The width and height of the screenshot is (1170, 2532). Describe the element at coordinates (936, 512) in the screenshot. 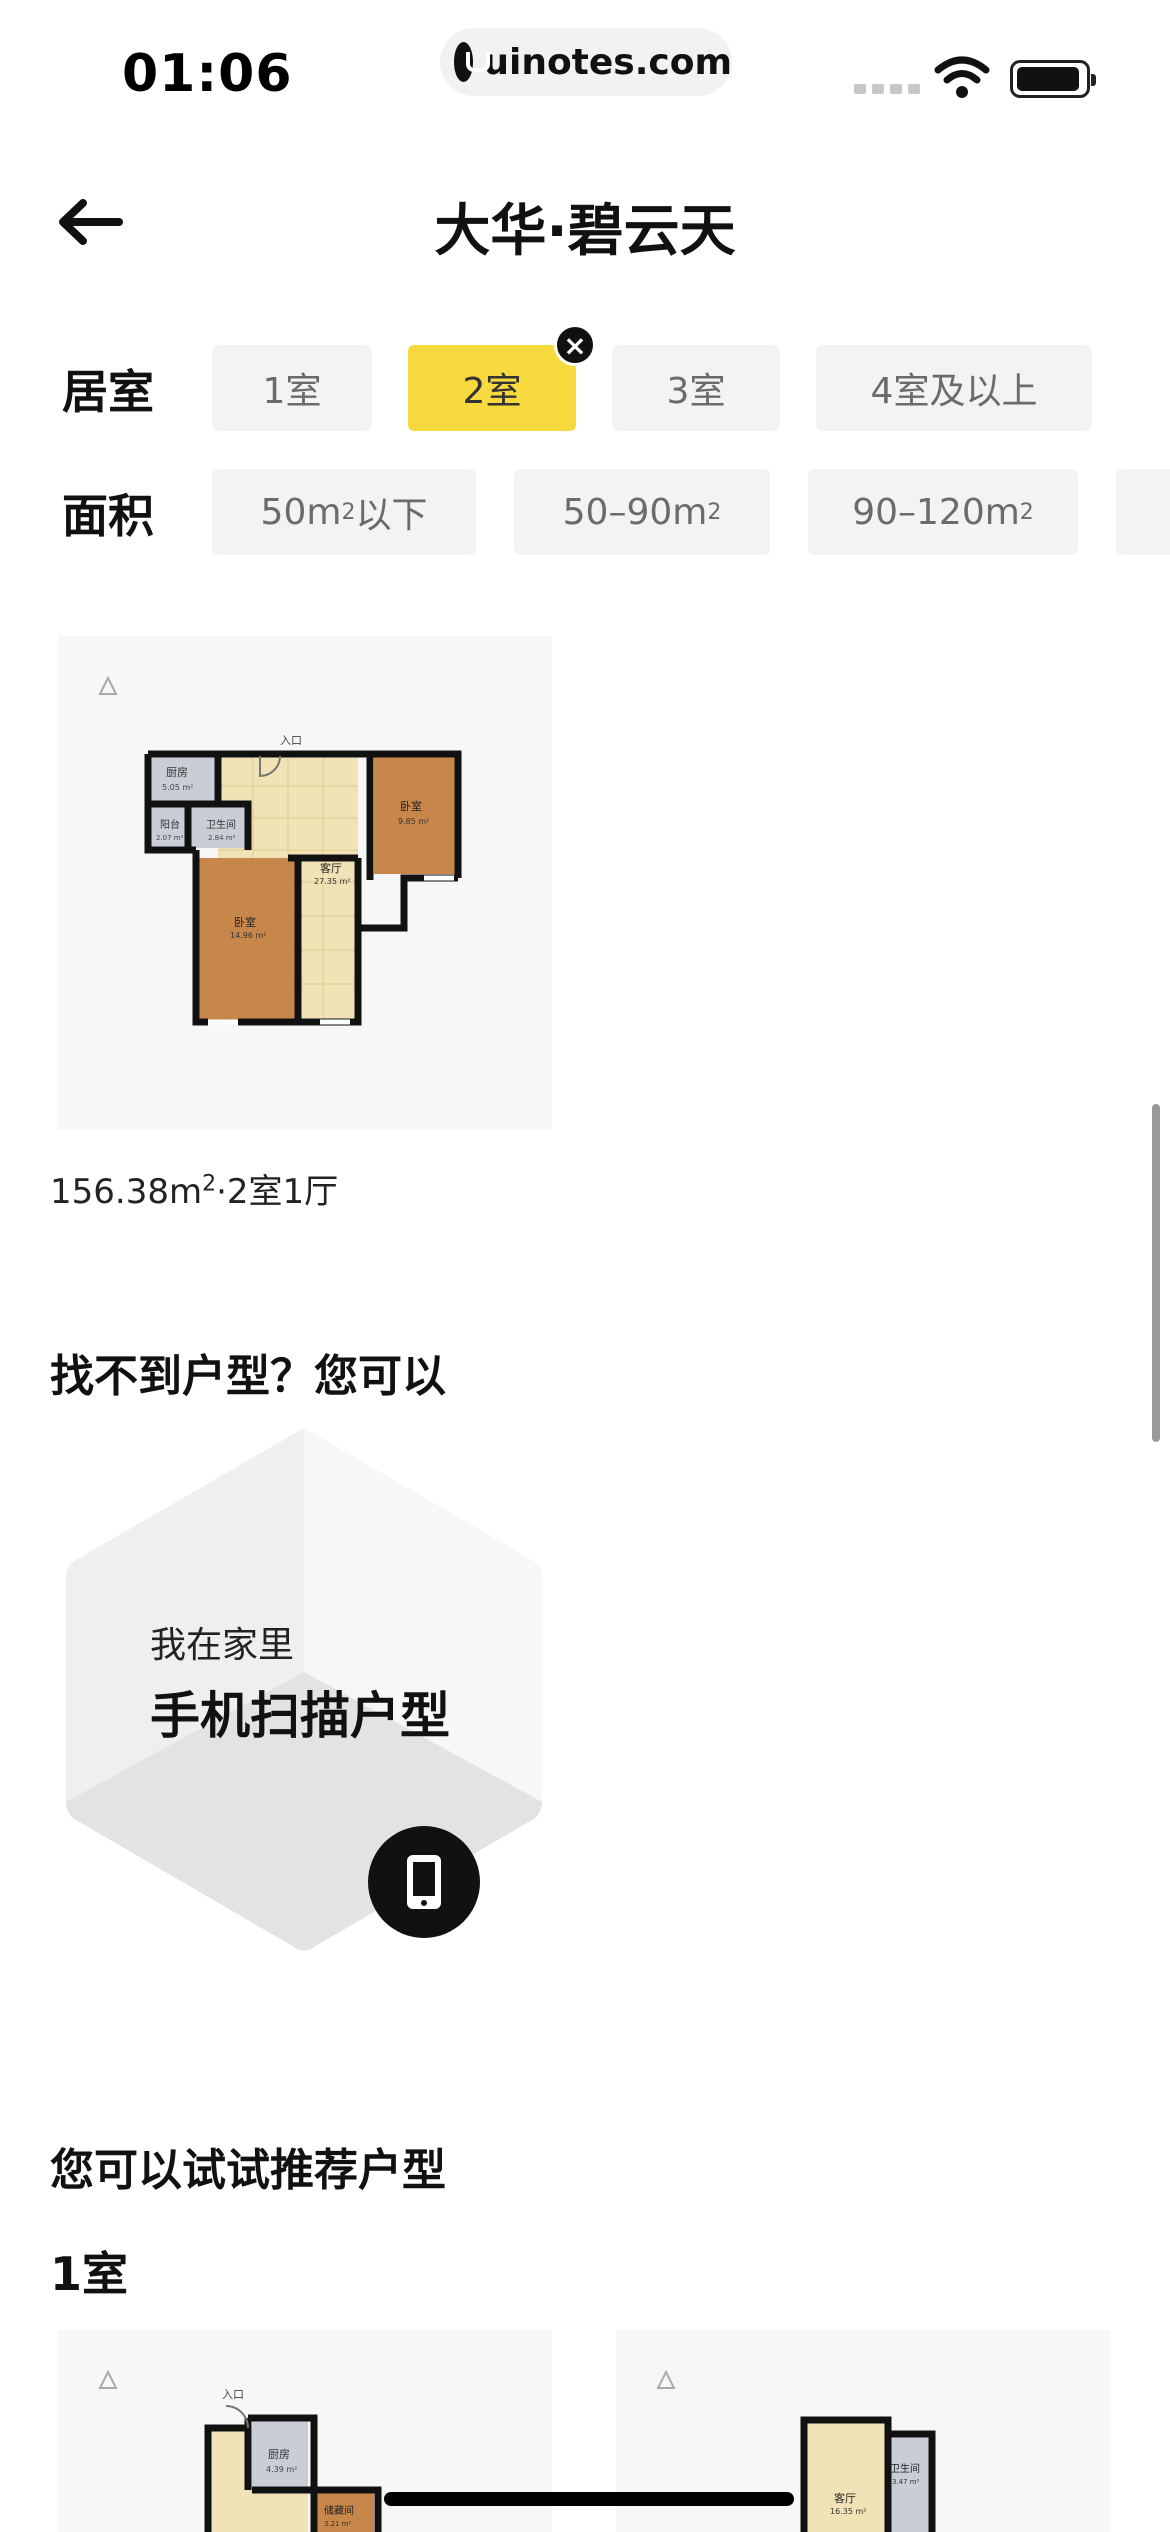

I see `chip-area-base: 90–120m` at that location.